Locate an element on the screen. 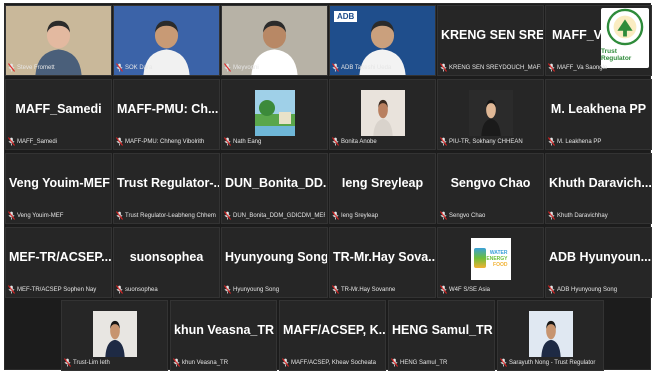 This screenshot has width=655, height=372. participant-tile: khun Veasna_TR khun Veasna_TR is located at coordinates (223, 335).